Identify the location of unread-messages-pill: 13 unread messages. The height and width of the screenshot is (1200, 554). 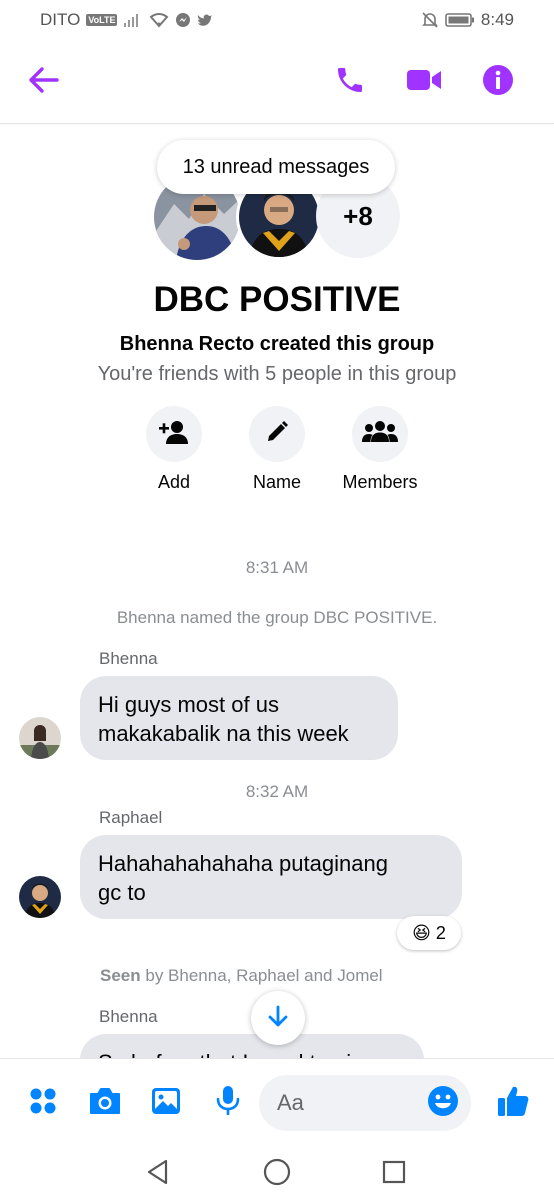
(276, 167).